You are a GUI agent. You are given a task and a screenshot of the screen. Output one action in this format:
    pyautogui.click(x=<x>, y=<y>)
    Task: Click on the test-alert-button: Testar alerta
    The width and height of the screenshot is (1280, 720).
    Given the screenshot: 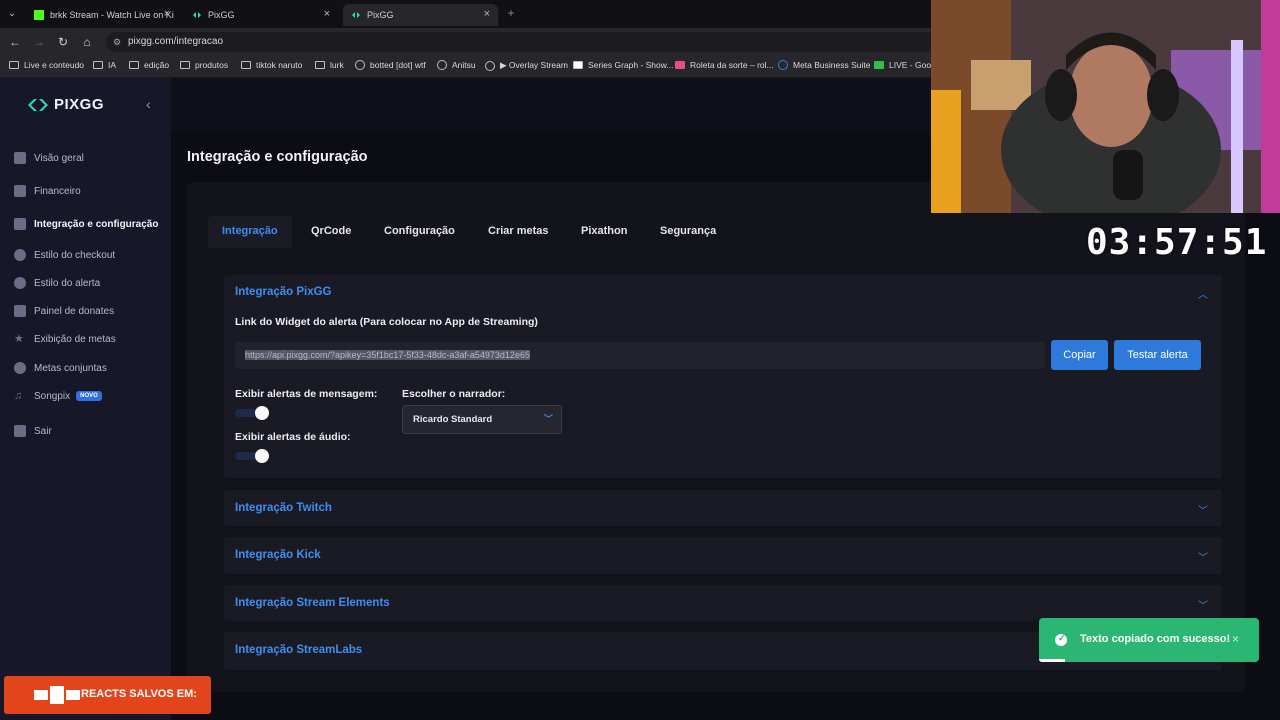 What is the action you would take?
    pyautogui.click(x=1157, y=355)
    